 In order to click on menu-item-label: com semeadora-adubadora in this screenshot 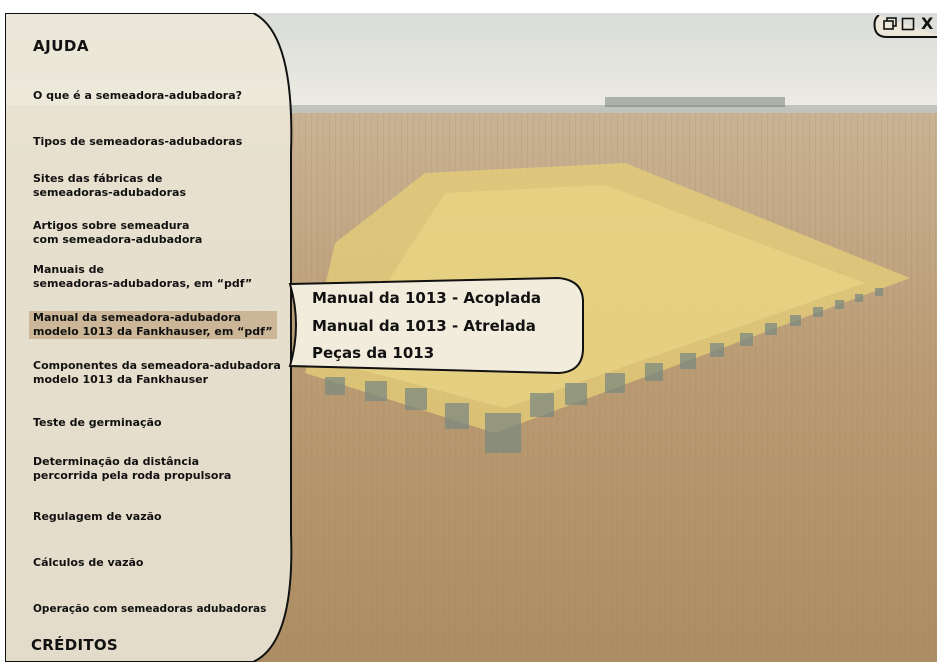, I will do `click(118, 239)`.